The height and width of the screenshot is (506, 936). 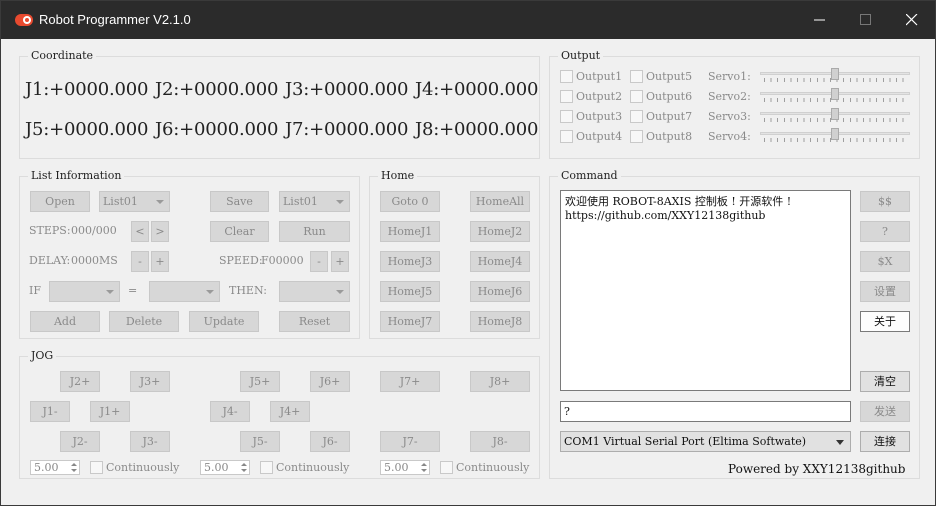 I want to click on jog-j8-minus-button: J8-, so click(x=500, y=441).